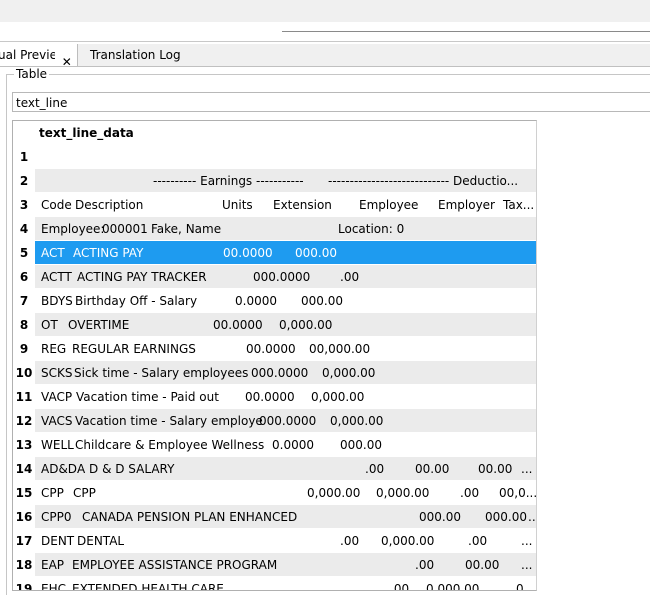 The height and width of the screenshot is (595, 650). I want to click on cell-text: CANADA PENSION PLAN ENHANCED, so click(190, 517).